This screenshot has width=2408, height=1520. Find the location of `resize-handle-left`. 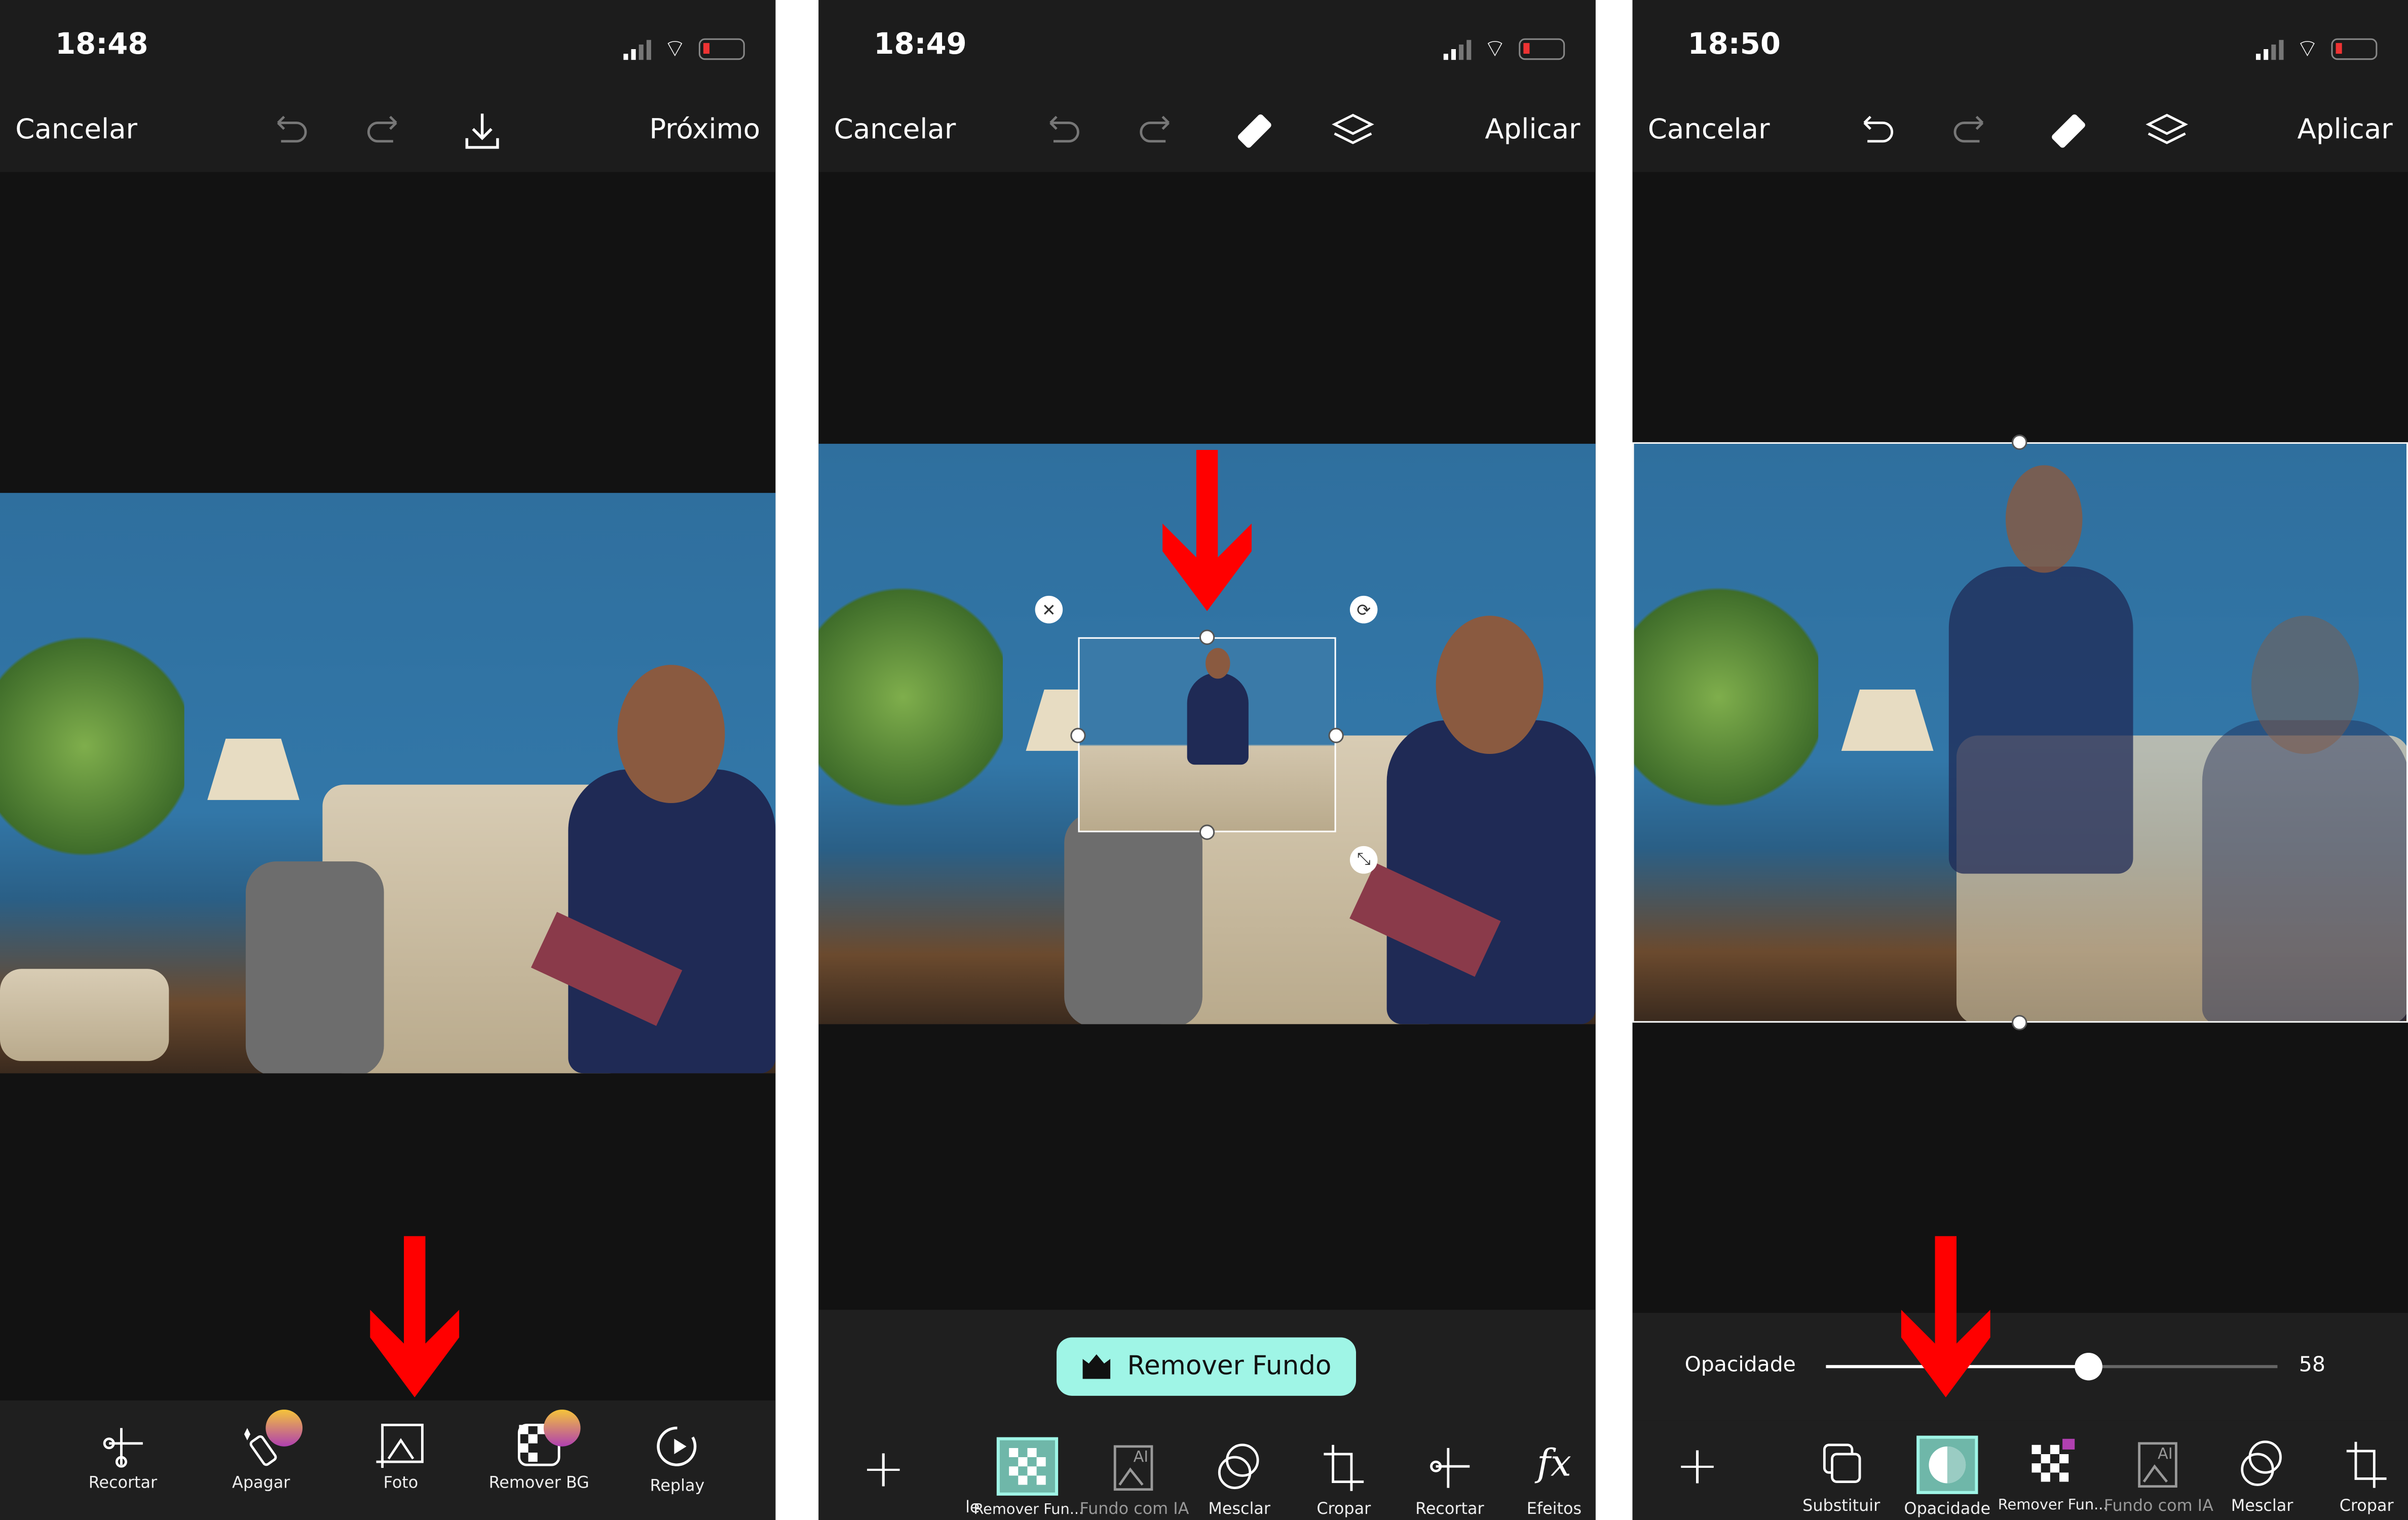

resize-handle-left is located at coordinates (1078, 735).